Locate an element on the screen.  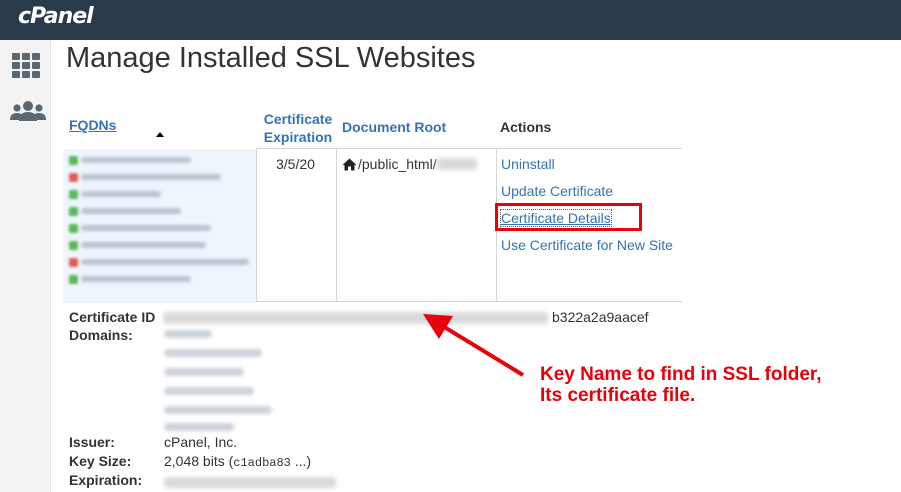
sort-ascending-icon is located at coordinates (160, 134).